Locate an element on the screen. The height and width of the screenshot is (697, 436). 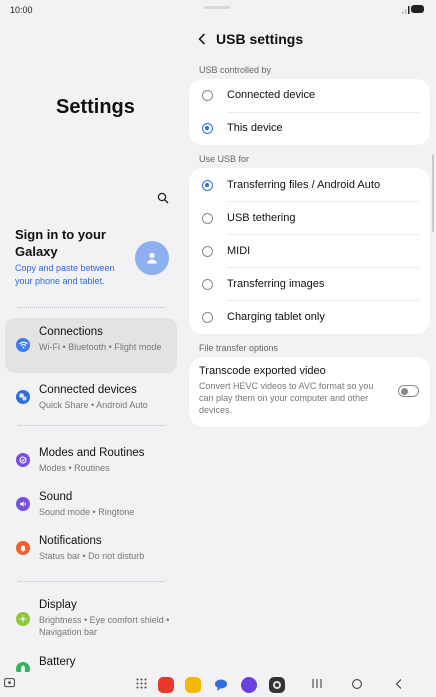
search-icon is located at coordinates (163, 198).